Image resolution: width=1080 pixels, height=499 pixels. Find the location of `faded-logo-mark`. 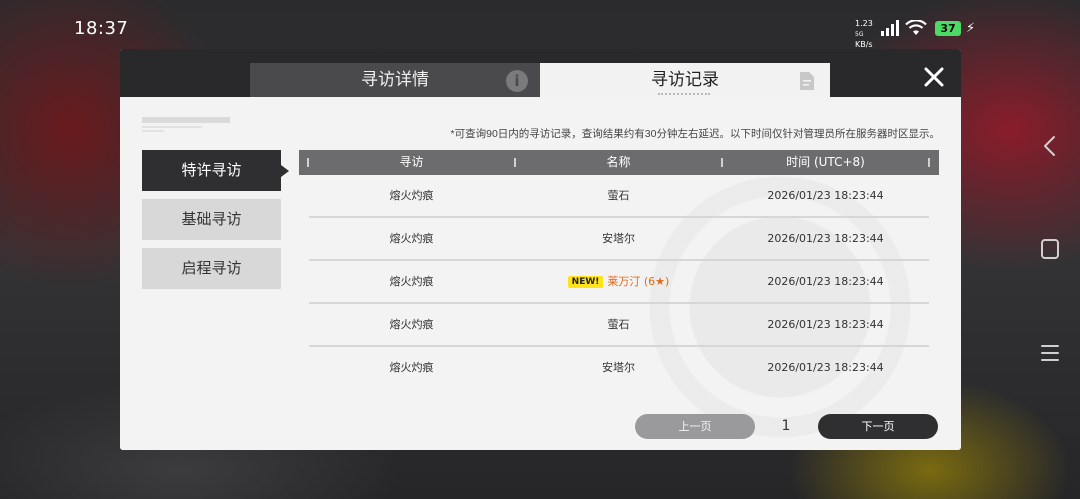

faded-logo-mark is located at coordinates (186, 124).